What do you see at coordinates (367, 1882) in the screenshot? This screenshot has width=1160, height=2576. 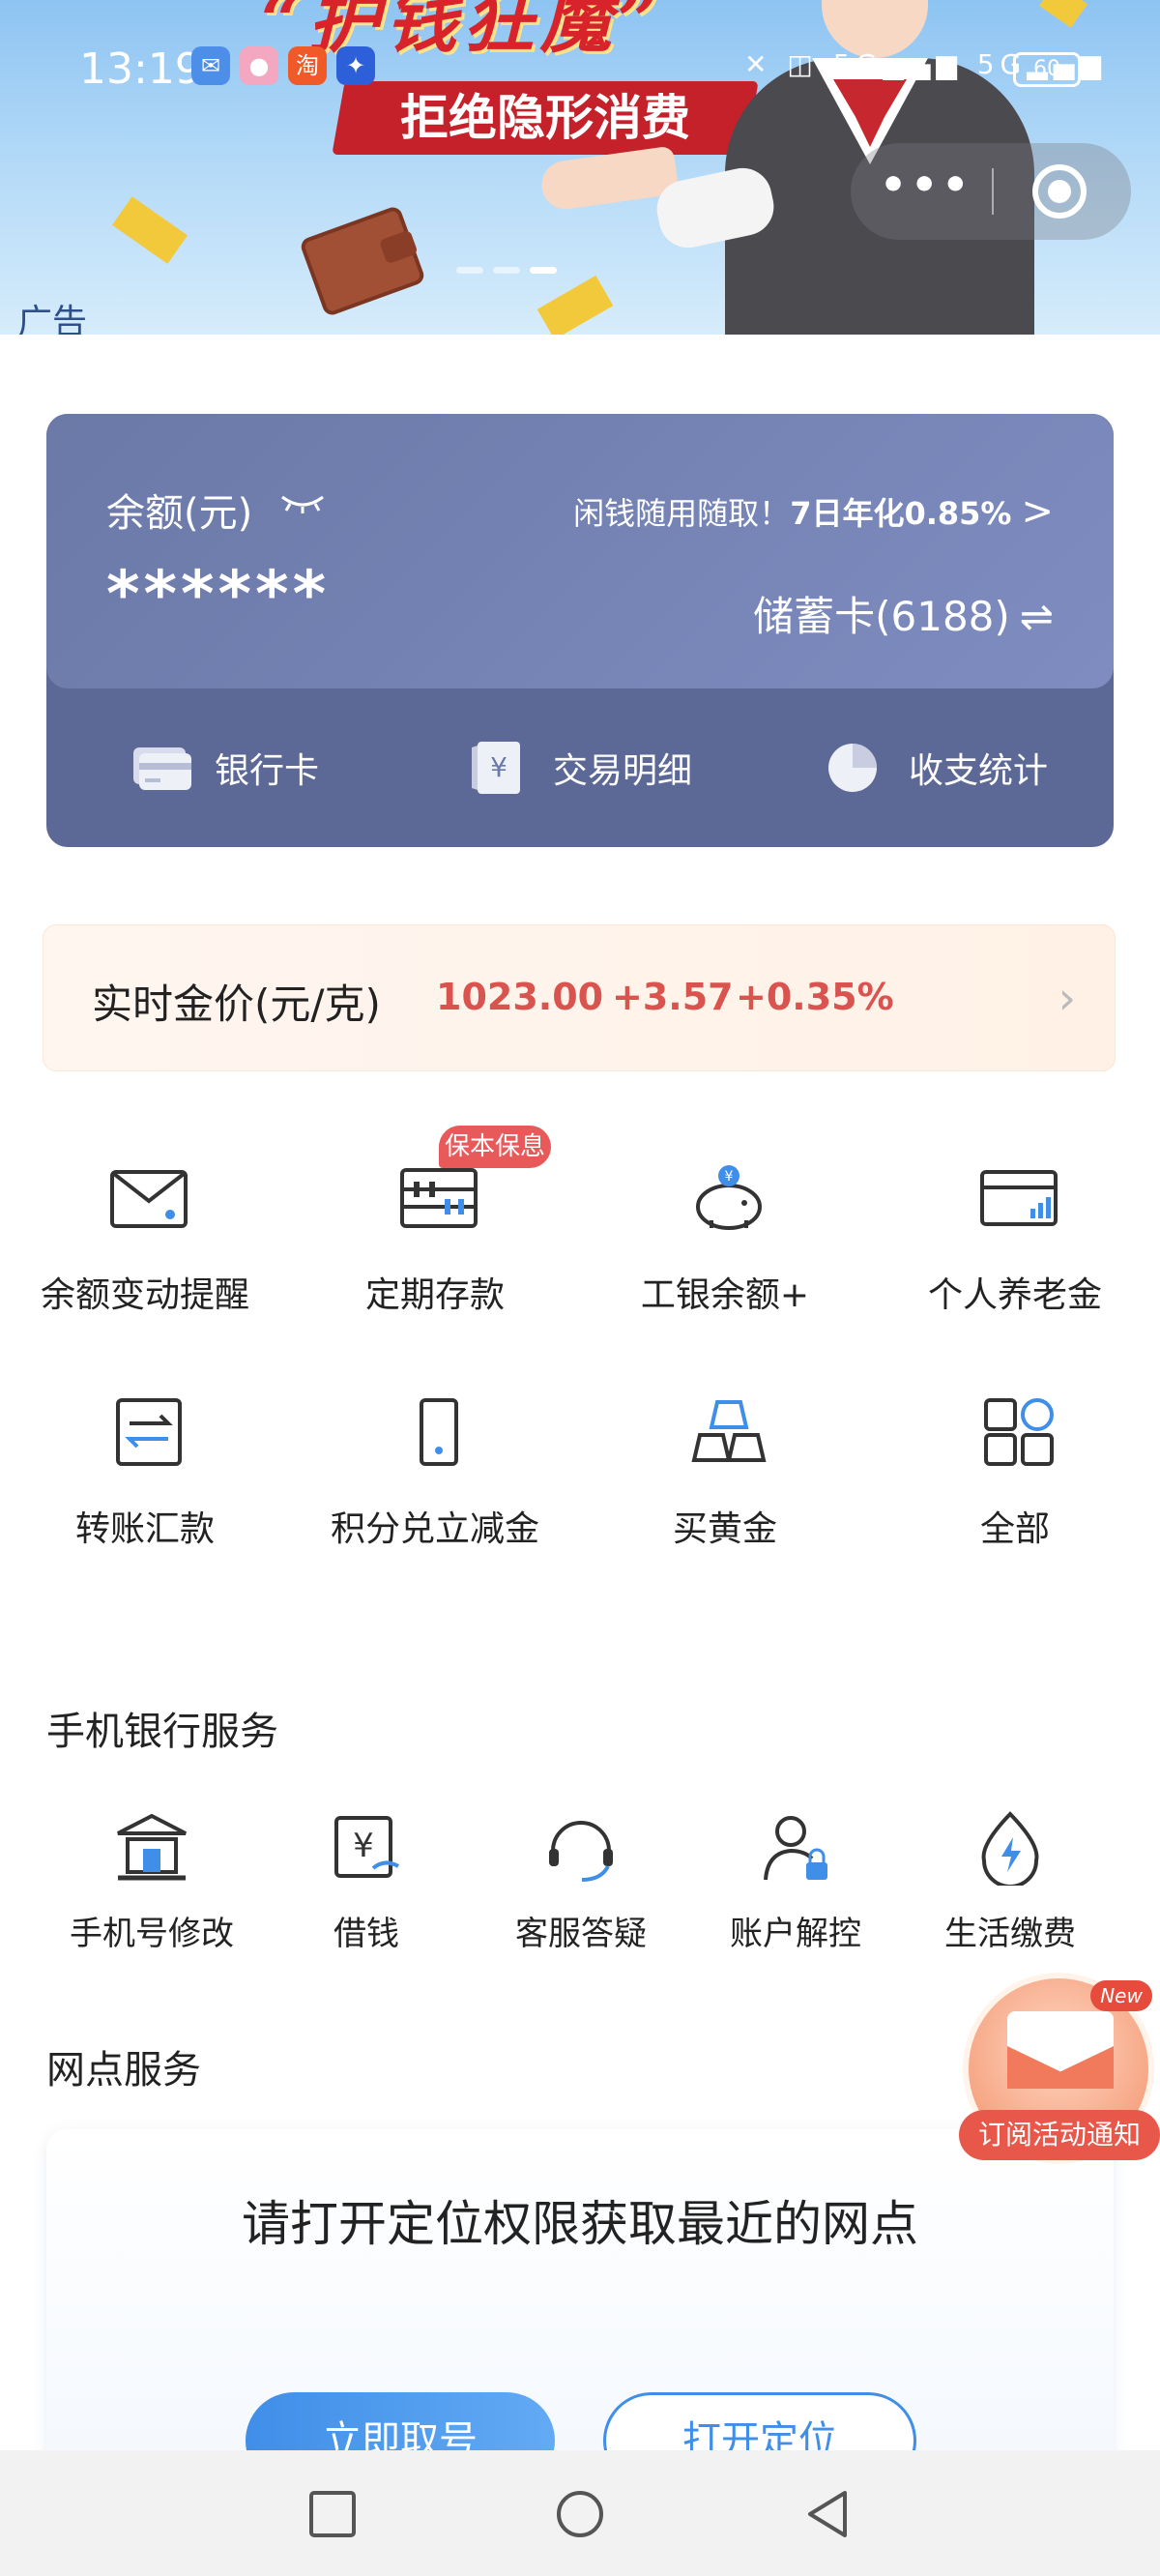 I see `service-borrow: ¥ 借钱` at bounding box center [367, 1882].